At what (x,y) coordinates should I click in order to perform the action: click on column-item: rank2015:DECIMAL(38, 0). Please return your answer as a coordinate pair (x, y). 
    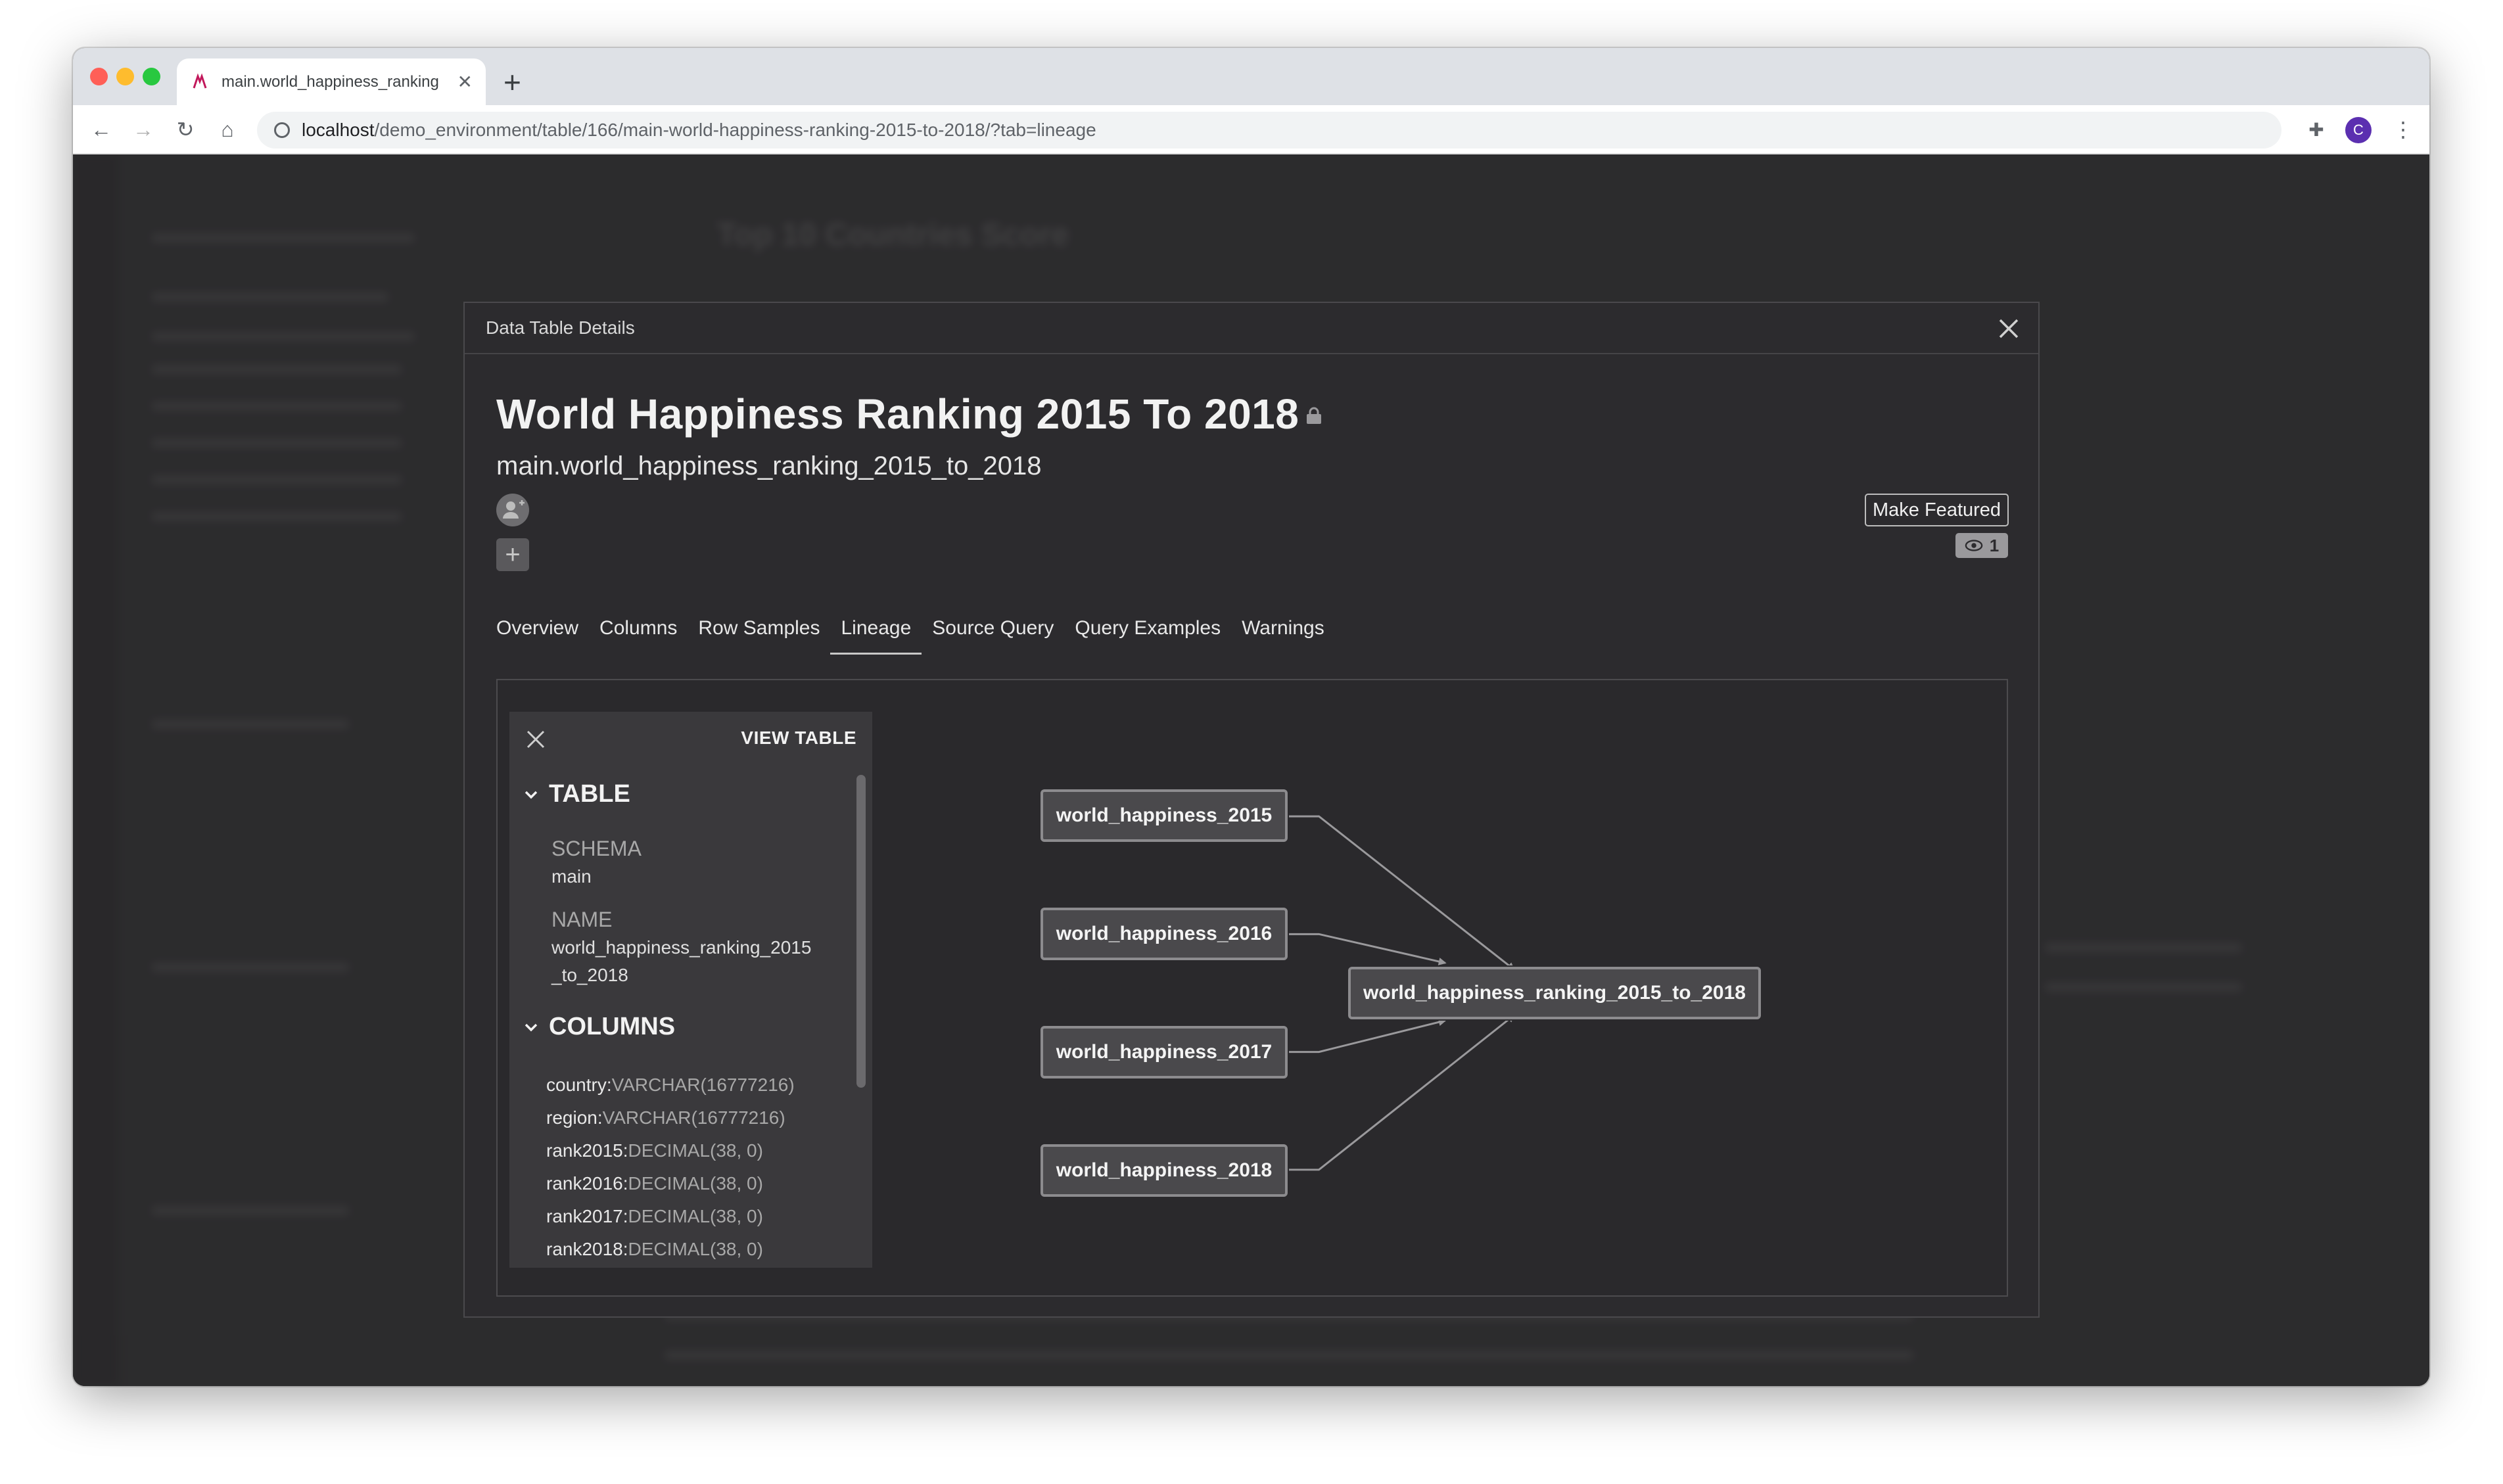
    Looking at the image, I should click on (654, 1150).